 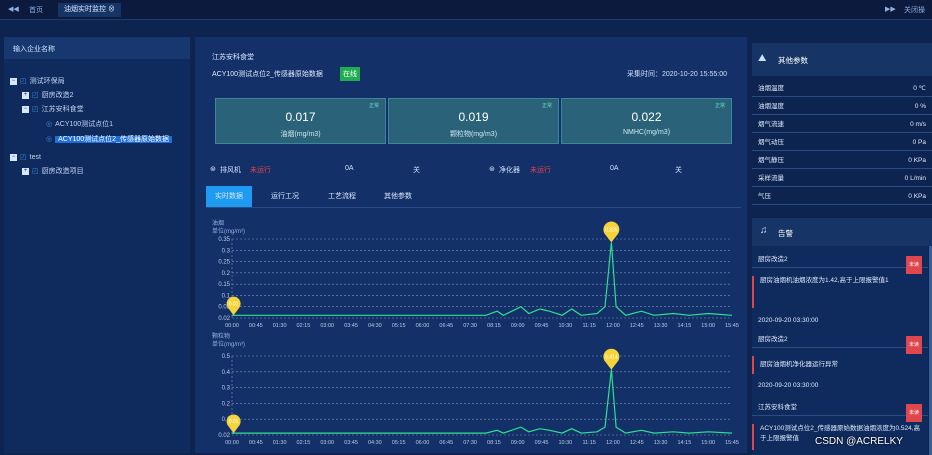 What do you see at coordinates (446, 443) in the screenshot?
I see `x-tick-label: 06:45` at bounding box center [446, 443].